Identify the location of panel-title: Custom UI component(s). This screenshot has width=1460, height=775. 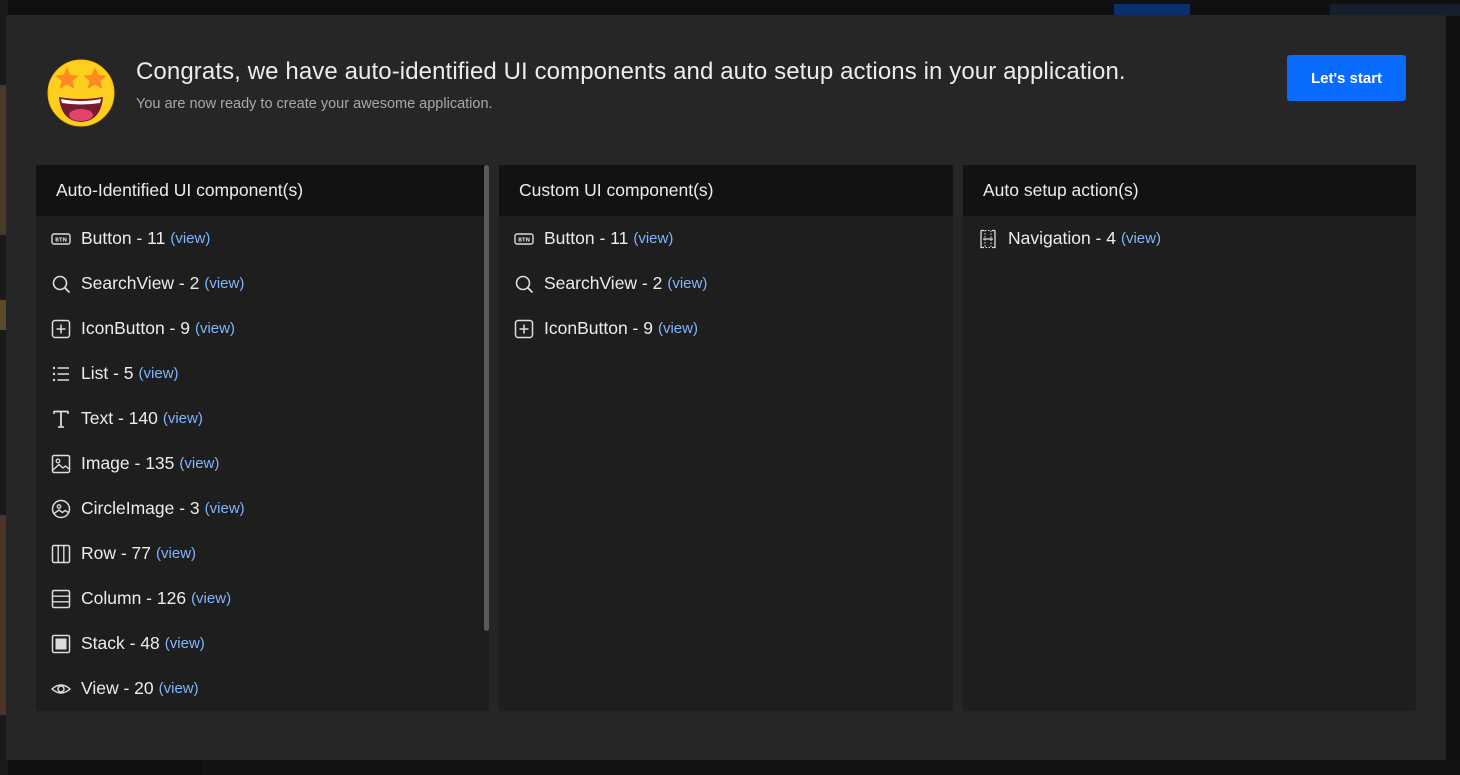
(726, 190).